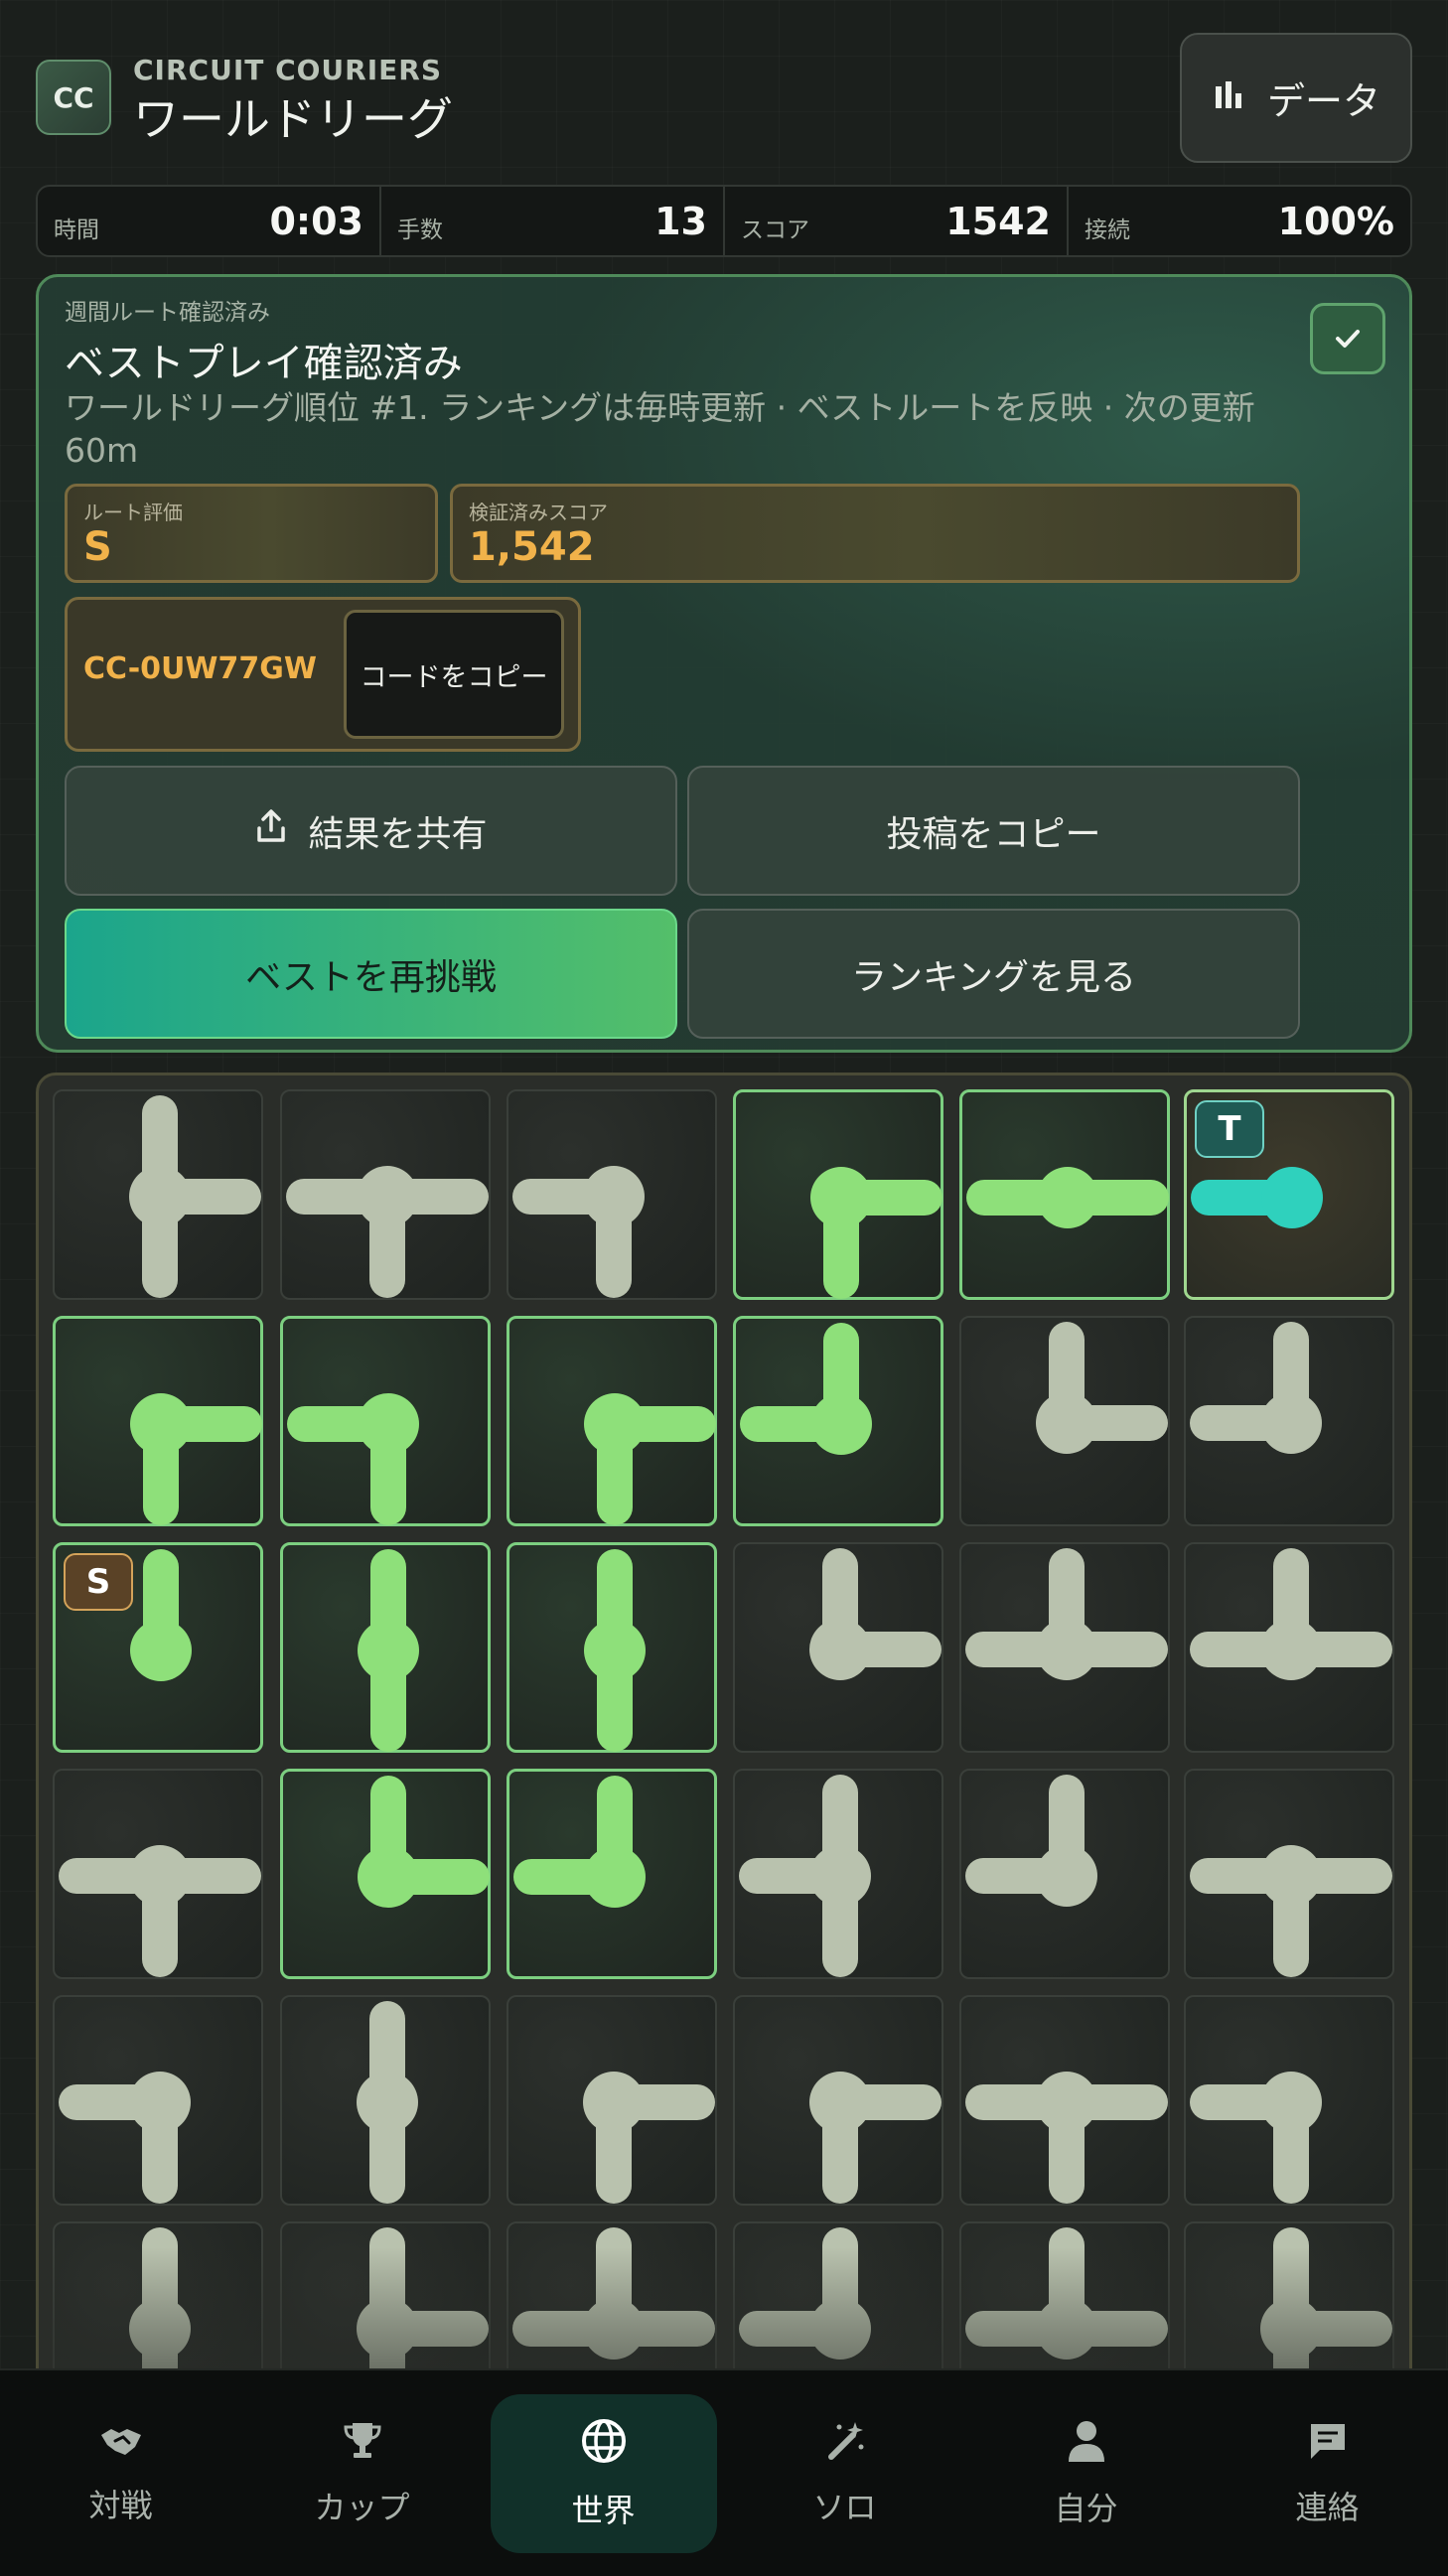  I want to click on verified-score-label: 検証済みスコア, so click(538, 513).